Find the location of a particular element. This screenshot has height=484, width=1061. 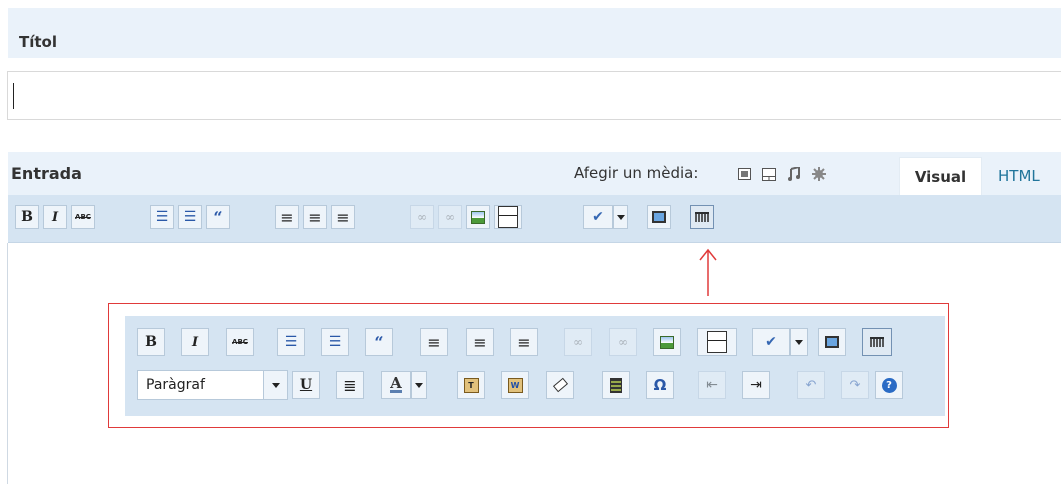

insert-media-button is located at coordinates (616, 385).